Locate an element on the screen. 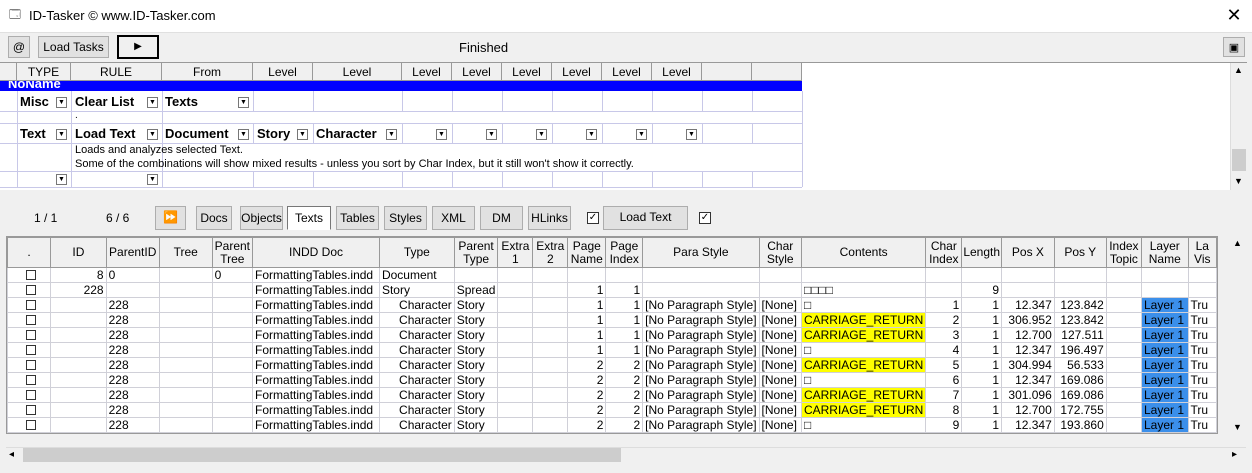 Image resolution: width=1252 pixels, height=473 pixels. column-header: Char Index is located at coordinates (944, 252).